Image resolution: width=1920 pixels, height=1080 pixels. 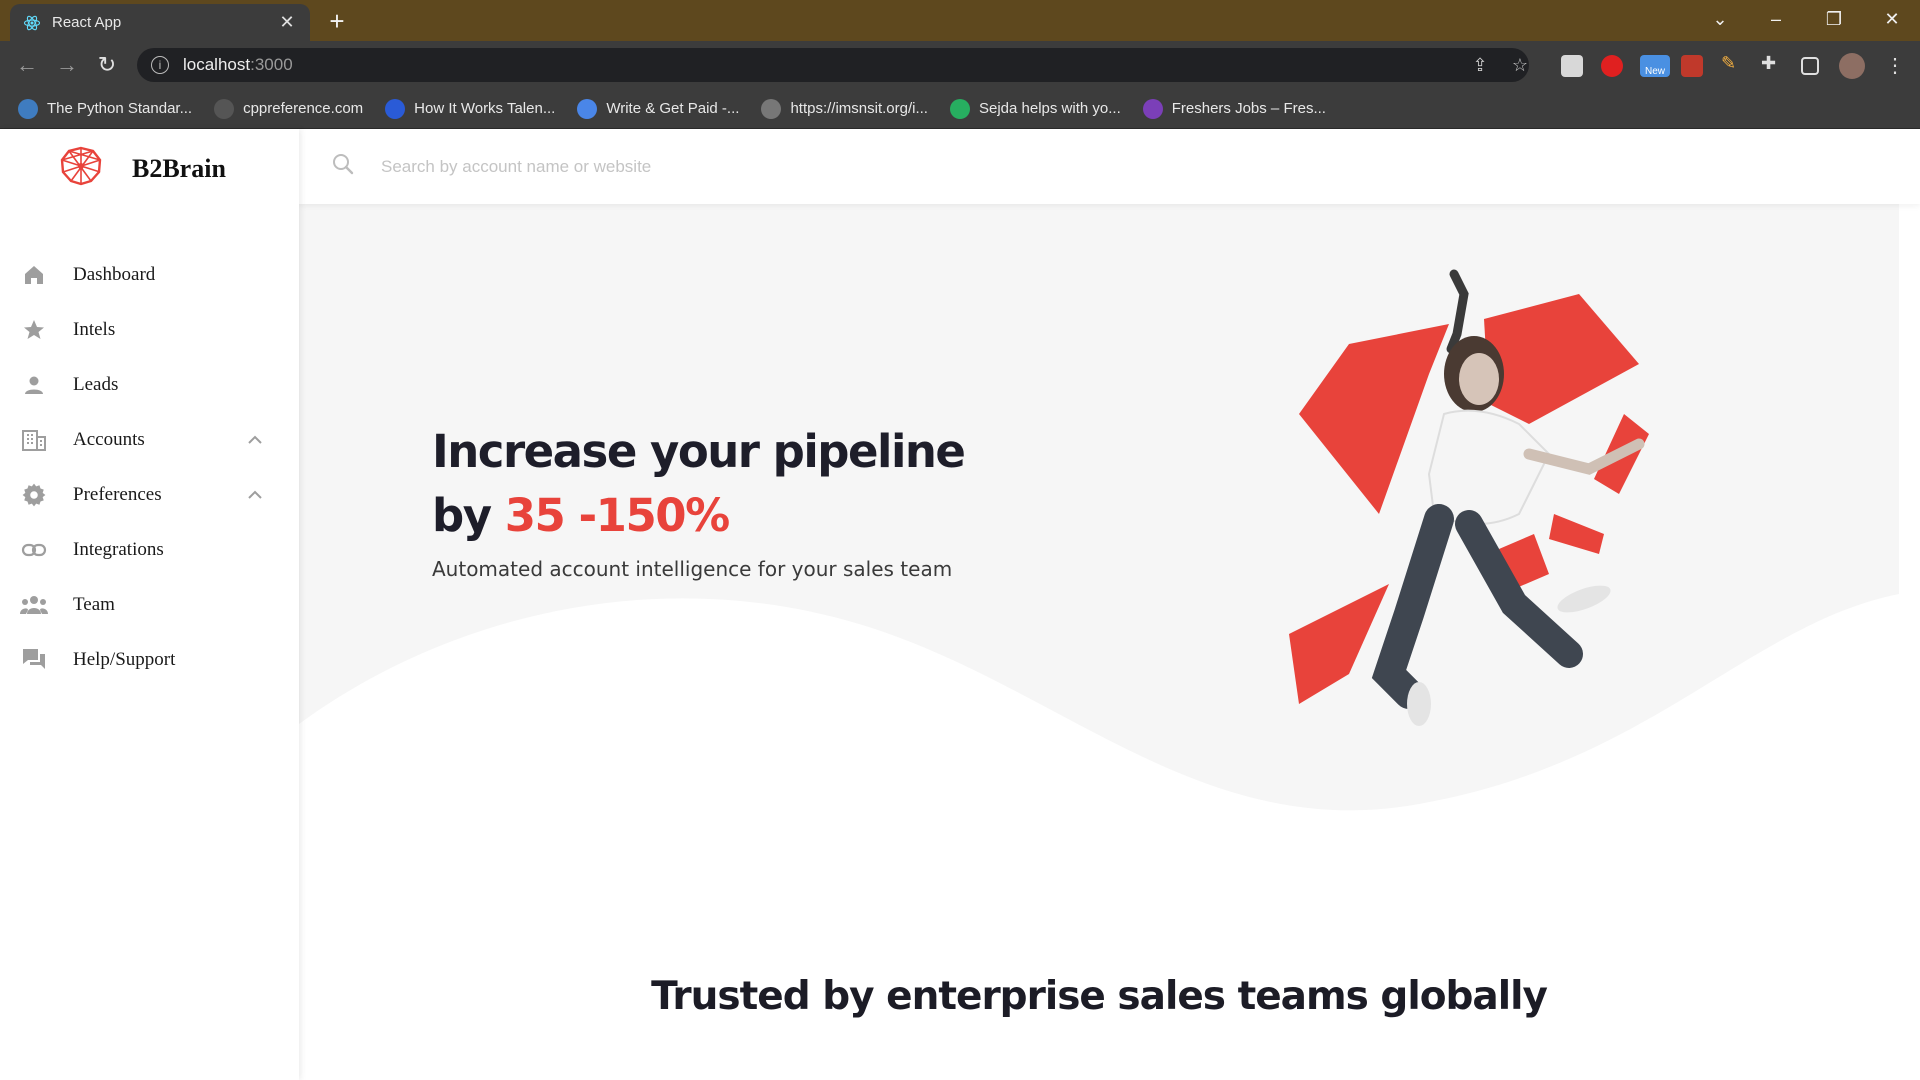 I want to click on bookmark-item: cppreference.com, so click(x=289, y=108).